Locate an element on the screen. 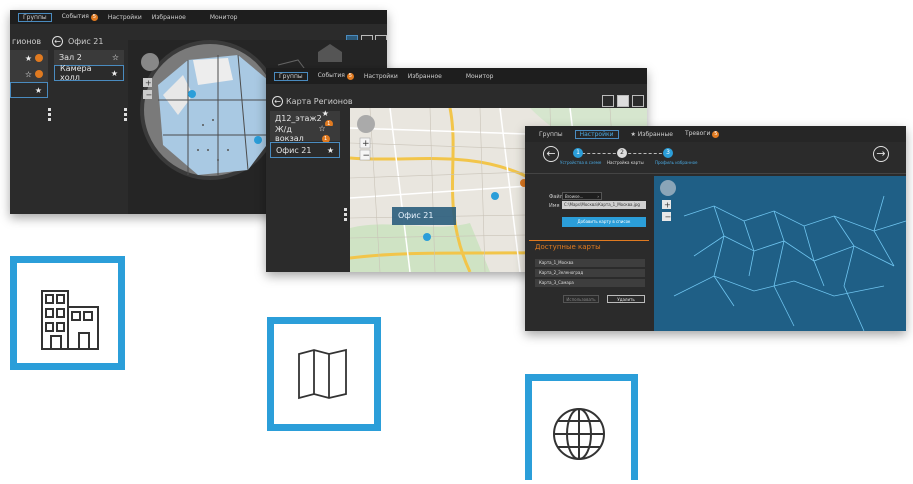 Image resolution: width=913 pixels, height=484 pixels. map-list-item: Карта_2_Зеленоград is located at coordinates (590, 273).